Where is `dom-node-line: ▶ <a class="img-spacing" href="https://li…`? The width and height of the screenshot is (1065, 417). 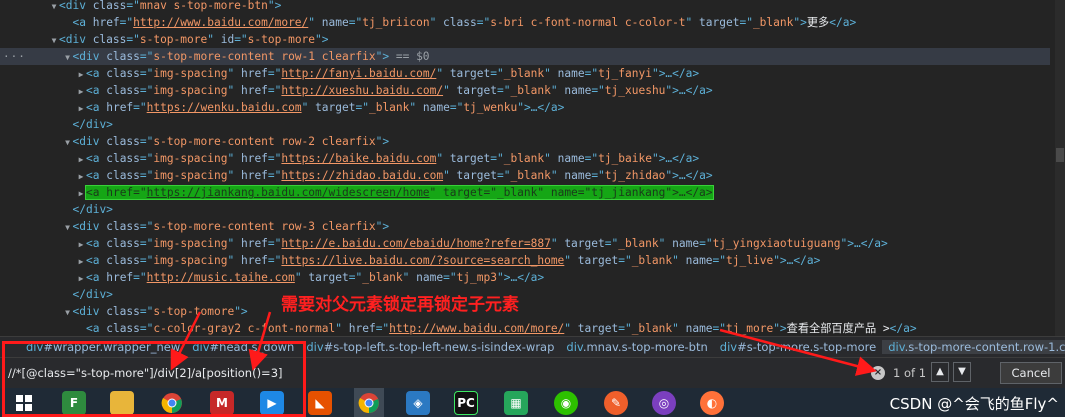 dom-node-line: ▶ <a class="img-spacing" href="https://li… is located at coordinates (525, 260).